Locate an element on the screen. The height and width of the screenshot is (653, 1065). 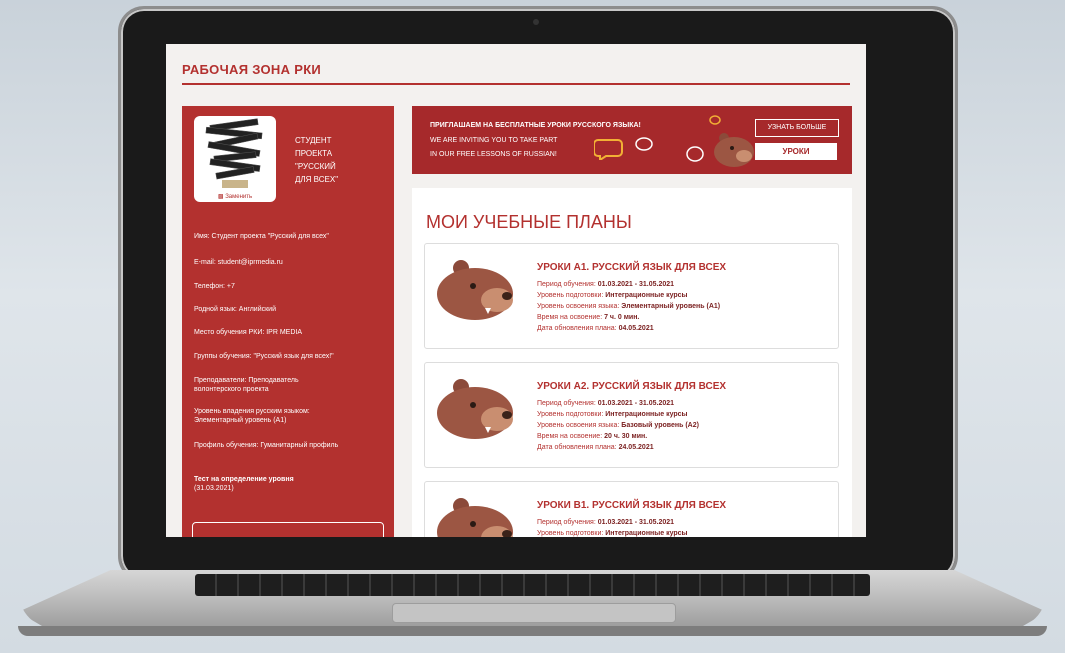
level-test: Тест на определение уровня (31.03.2021) is located at coordinates (289, 484).